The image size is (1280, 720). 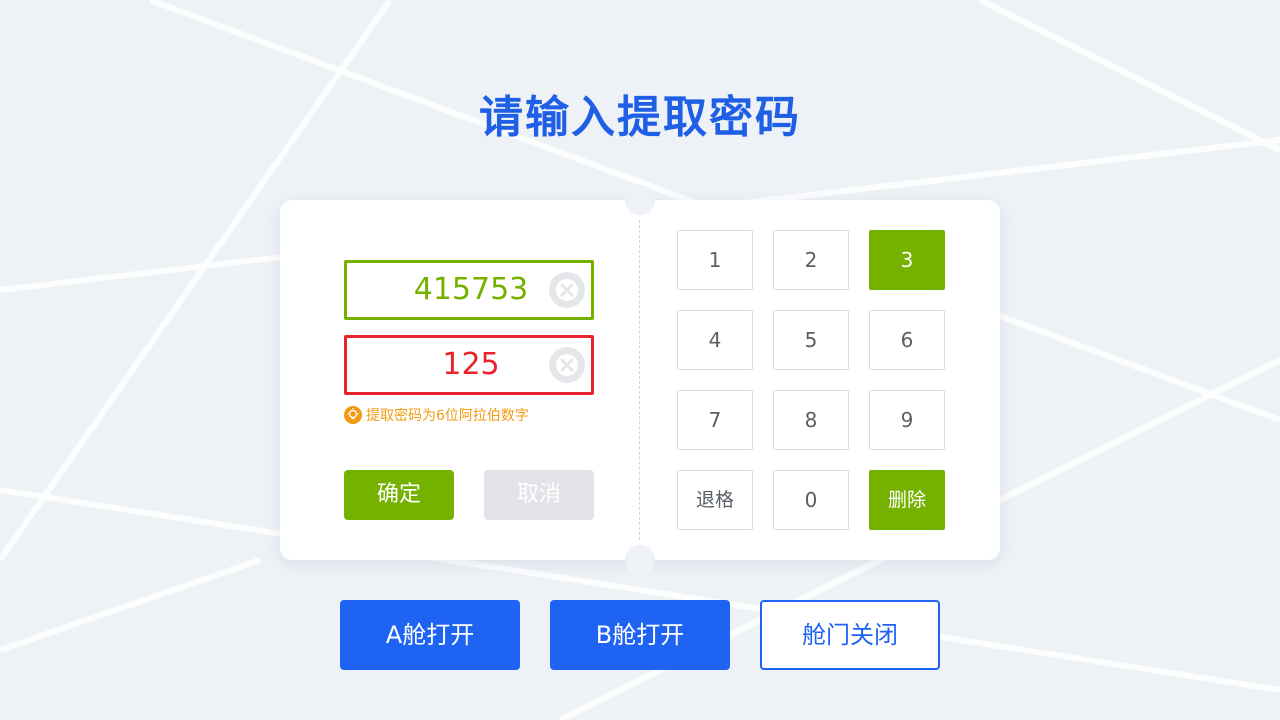 I want to click on card-divider, so click(x=639, y=380).